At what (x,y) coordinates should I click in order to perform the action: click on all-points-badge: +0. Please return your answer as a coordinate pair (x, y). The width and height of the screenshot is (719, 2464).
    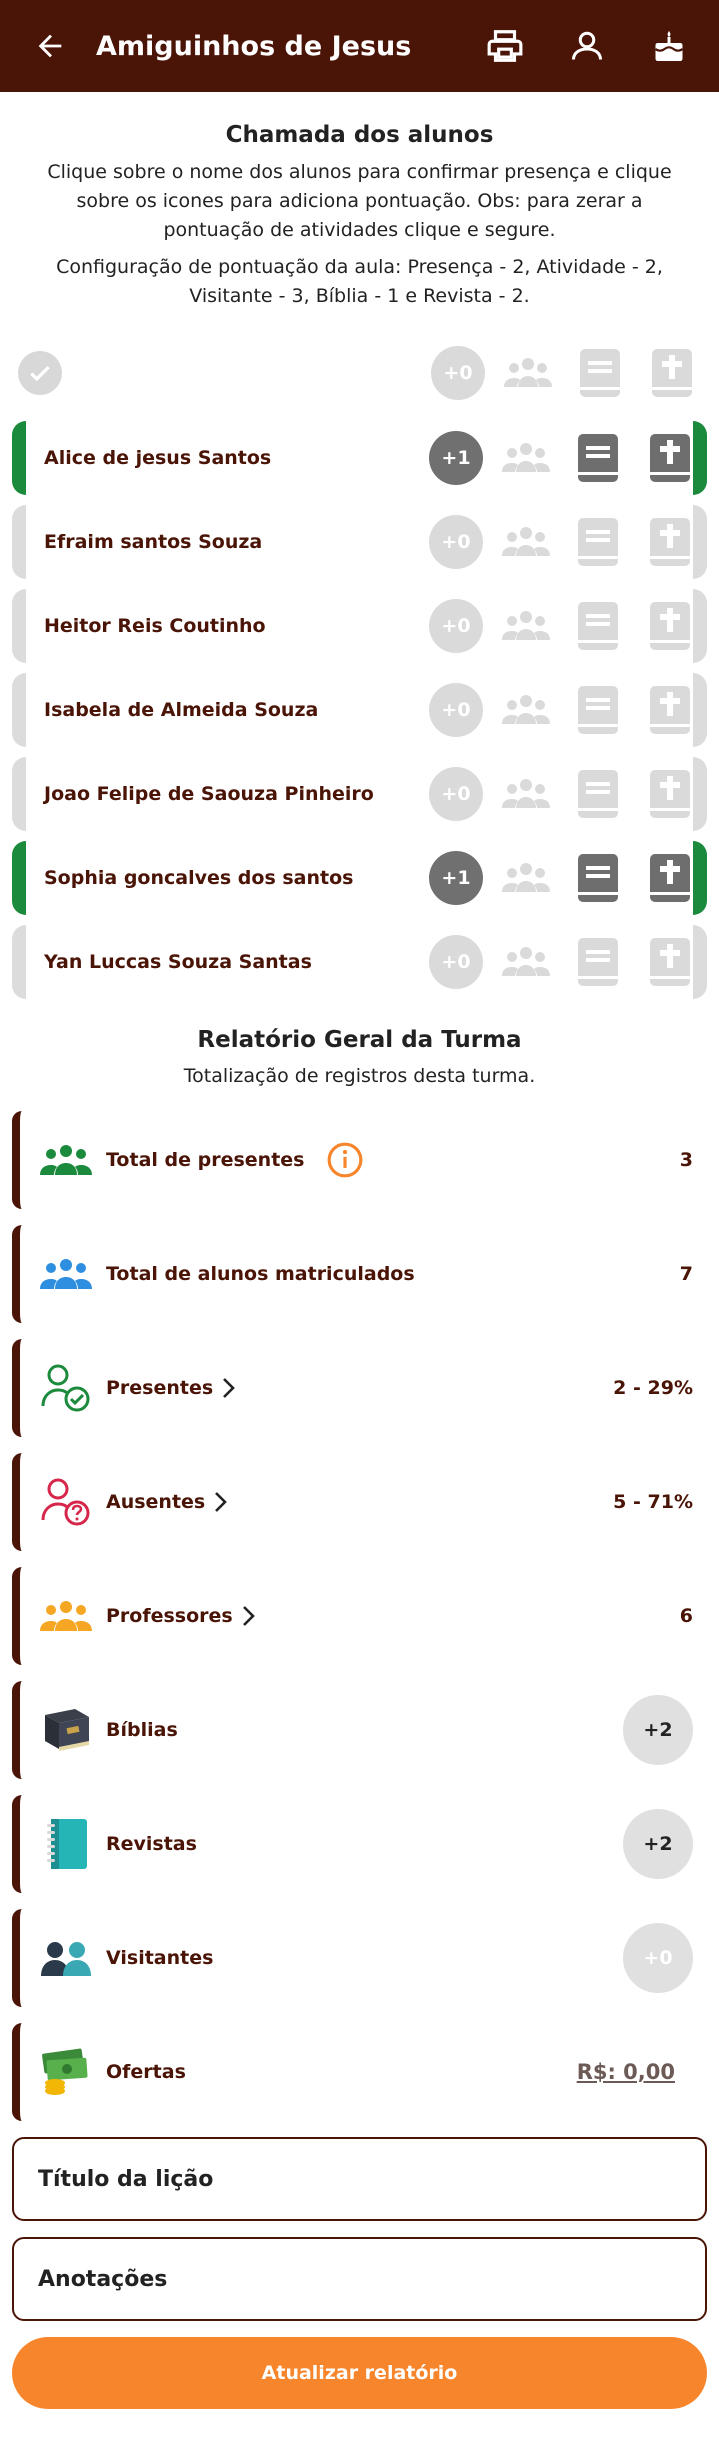
    Looking at the image, I should click on (458, 373).